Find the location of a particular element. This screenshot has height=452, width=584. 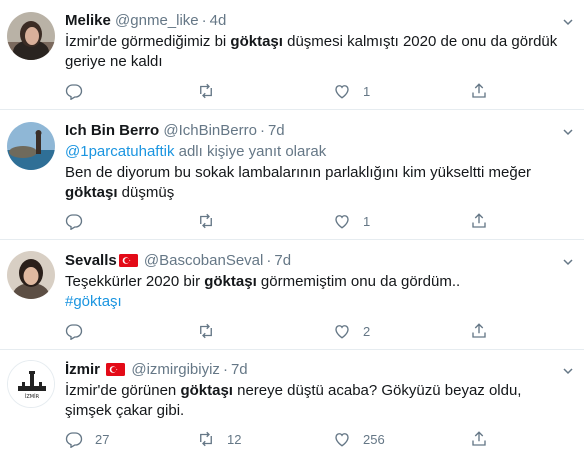

retweet-button: 12 is located at coordinates (219, 439).